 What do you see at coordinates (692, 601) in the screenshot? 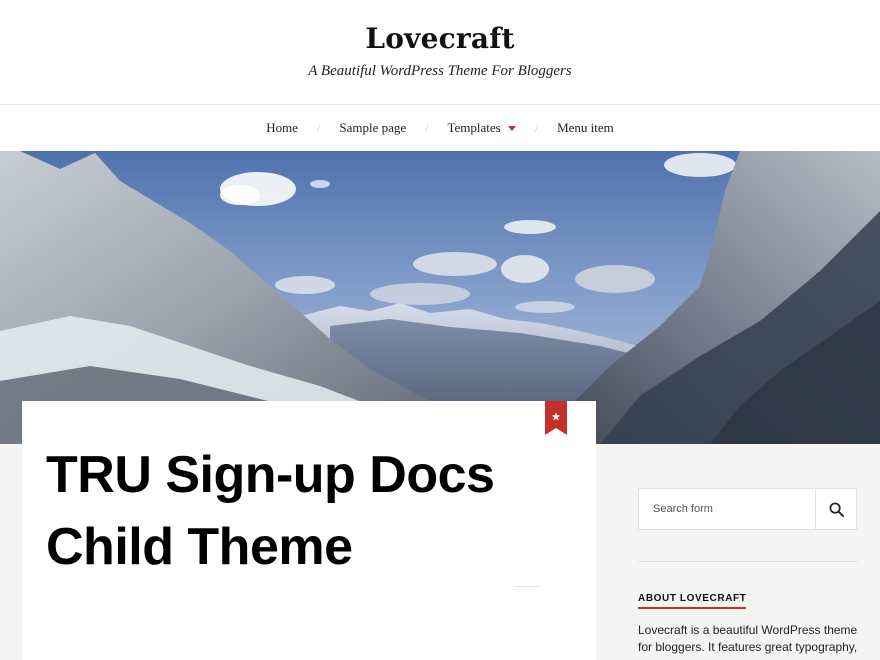
I see `widget-title-about: ABOUT LOVECRAFT` at bounding box center [692, 601].